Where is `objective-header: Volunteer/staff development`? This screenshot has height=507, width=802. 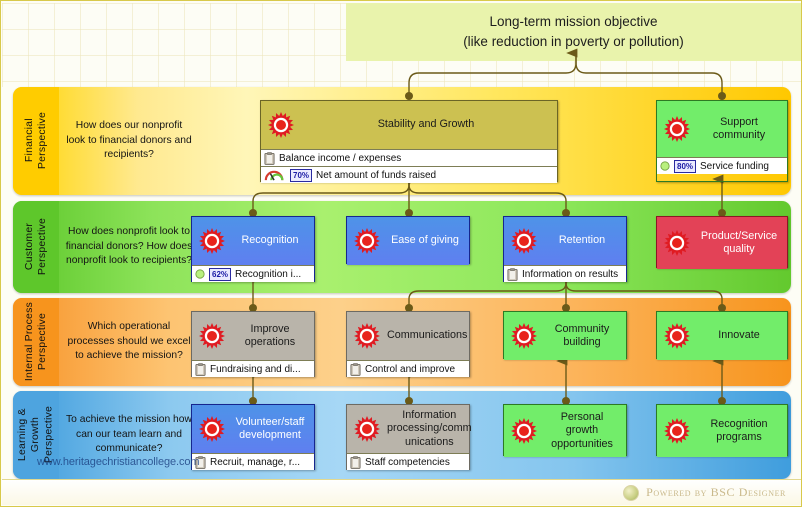 objective-header: Volunteer/staff development is located at coordinates (253, 429).